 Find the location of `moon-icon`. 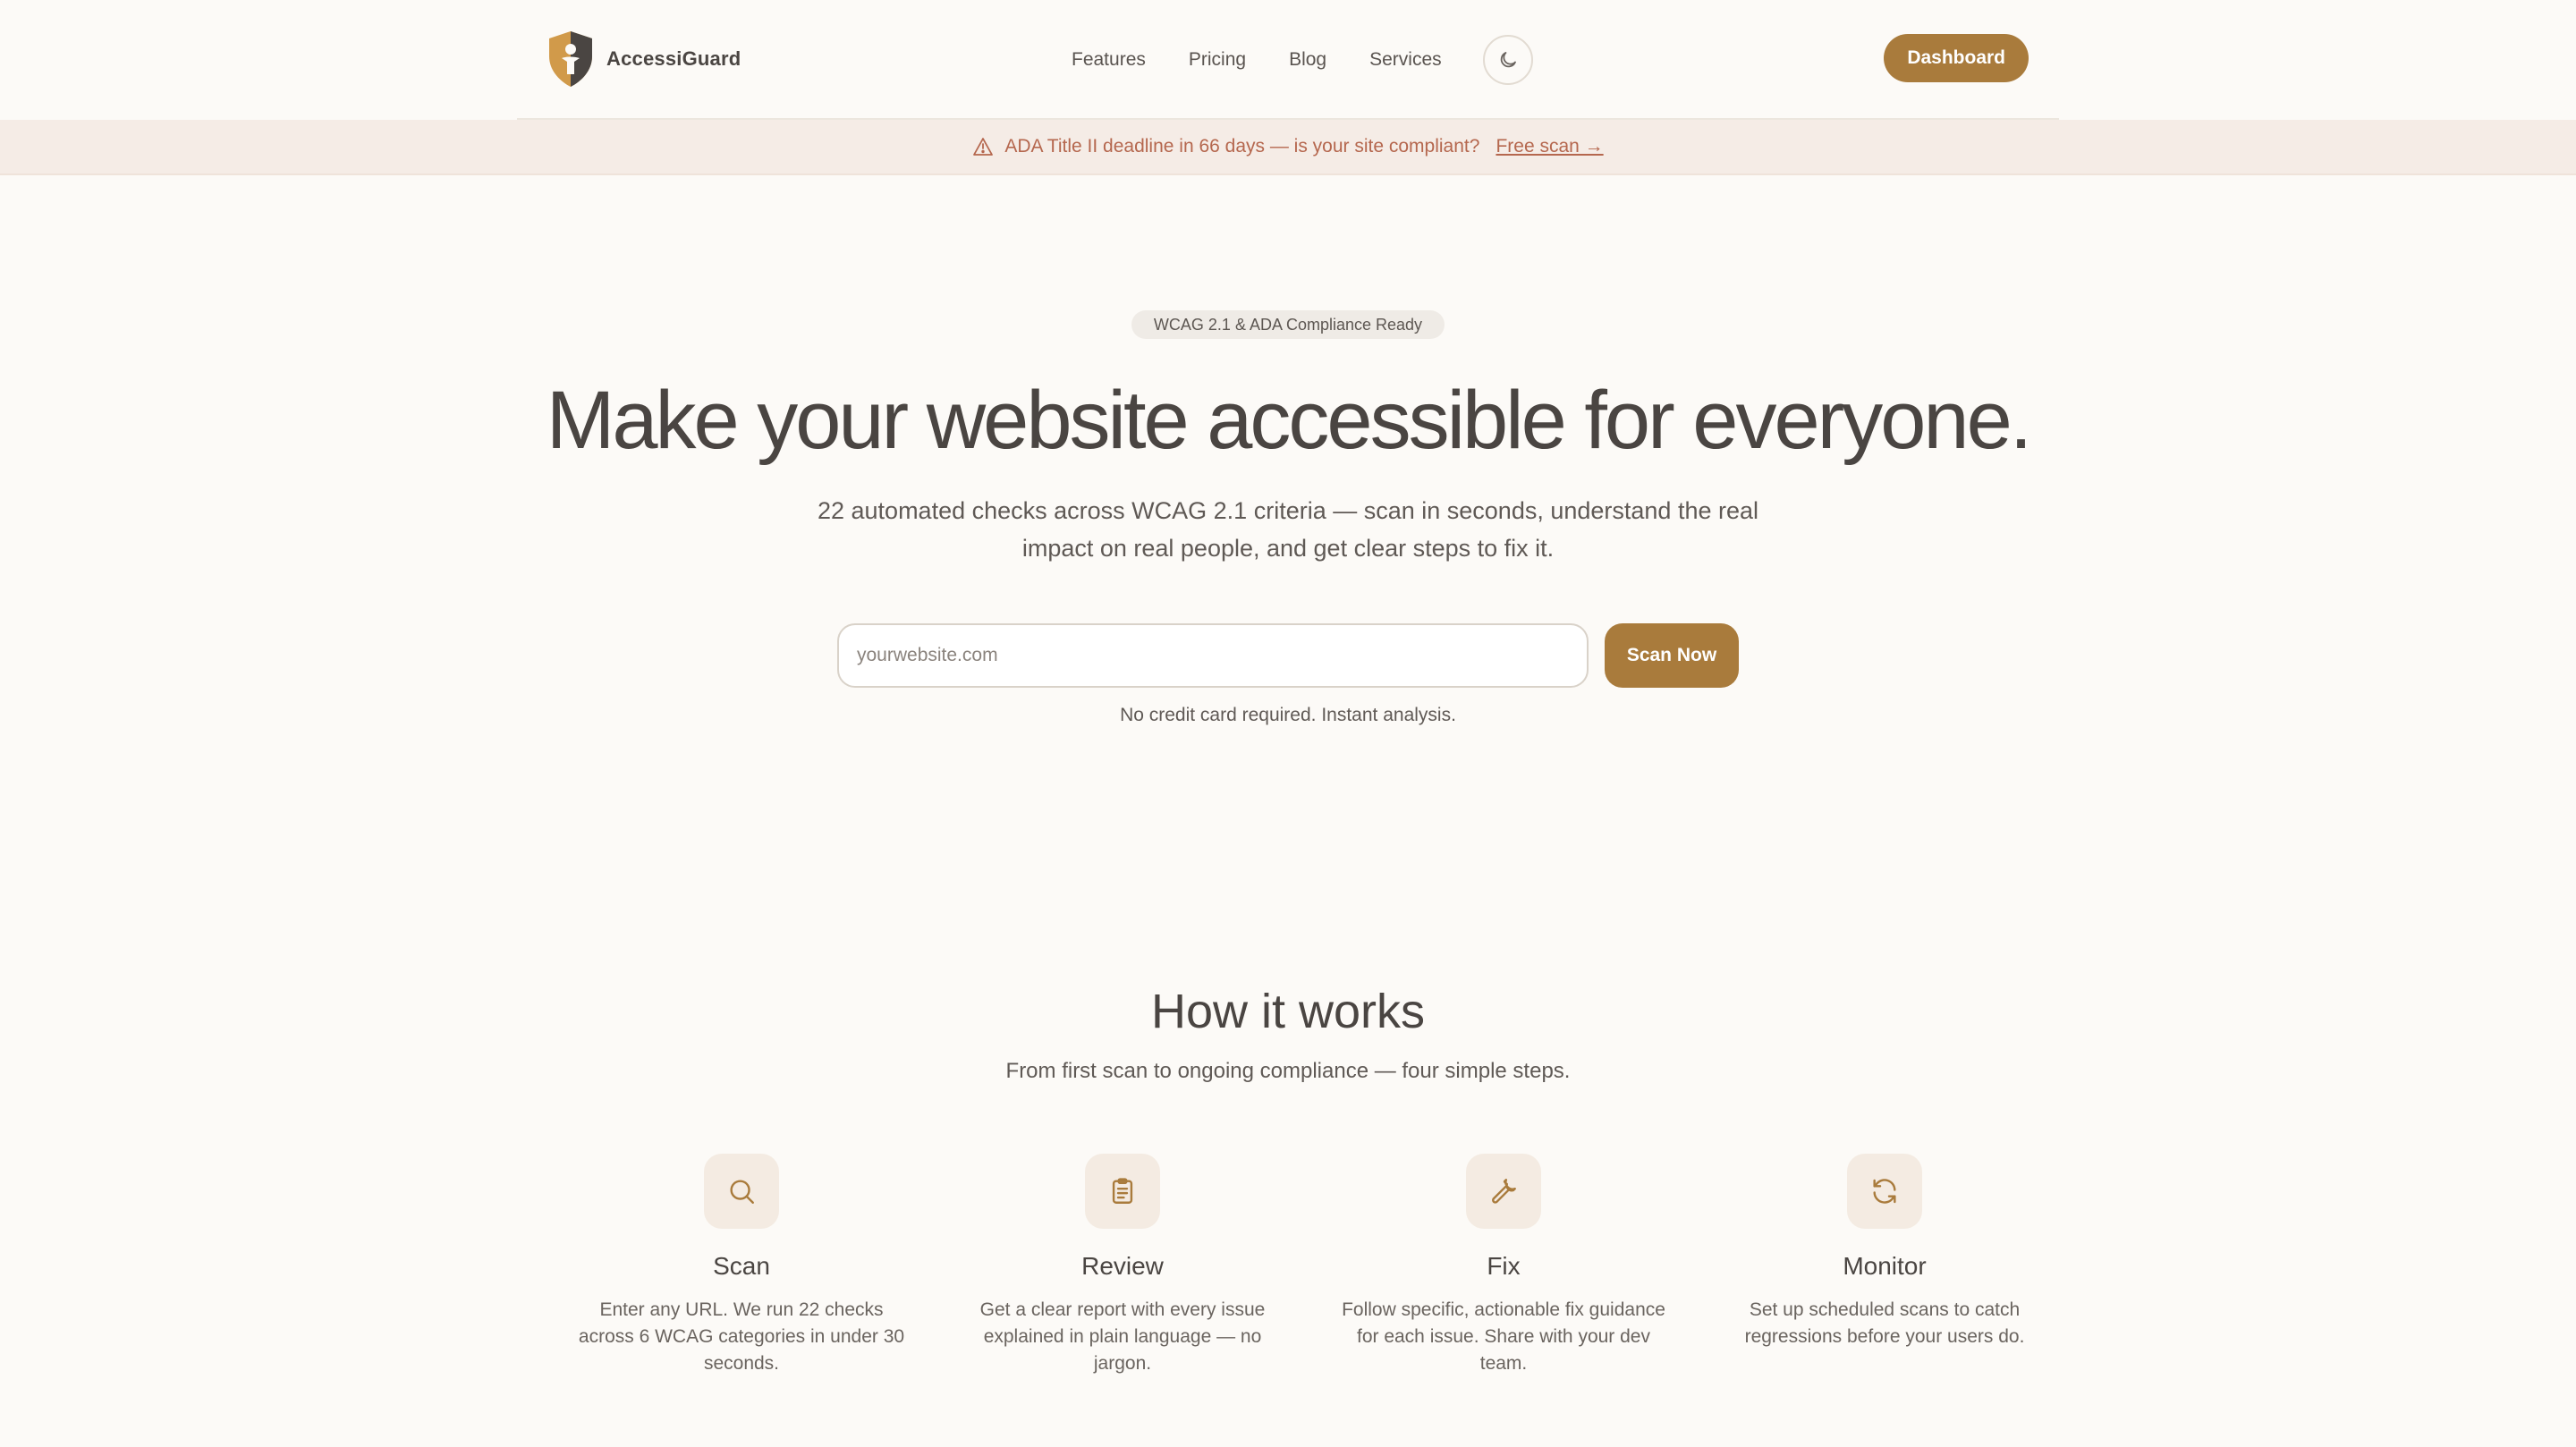

moon-icon is located at coordinates (1508, 60).